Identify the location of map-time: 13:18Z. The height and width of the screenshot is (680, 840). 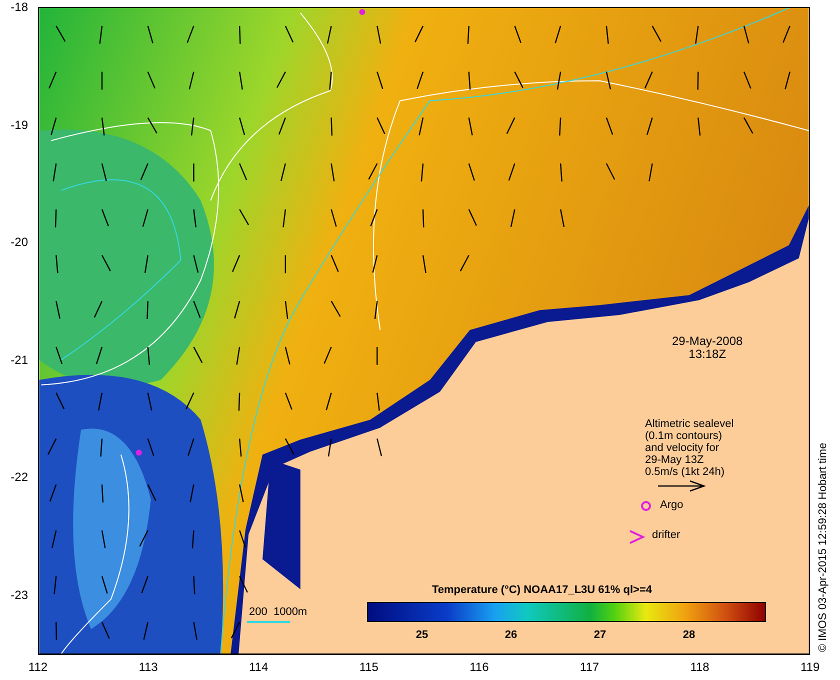
(707, 354).